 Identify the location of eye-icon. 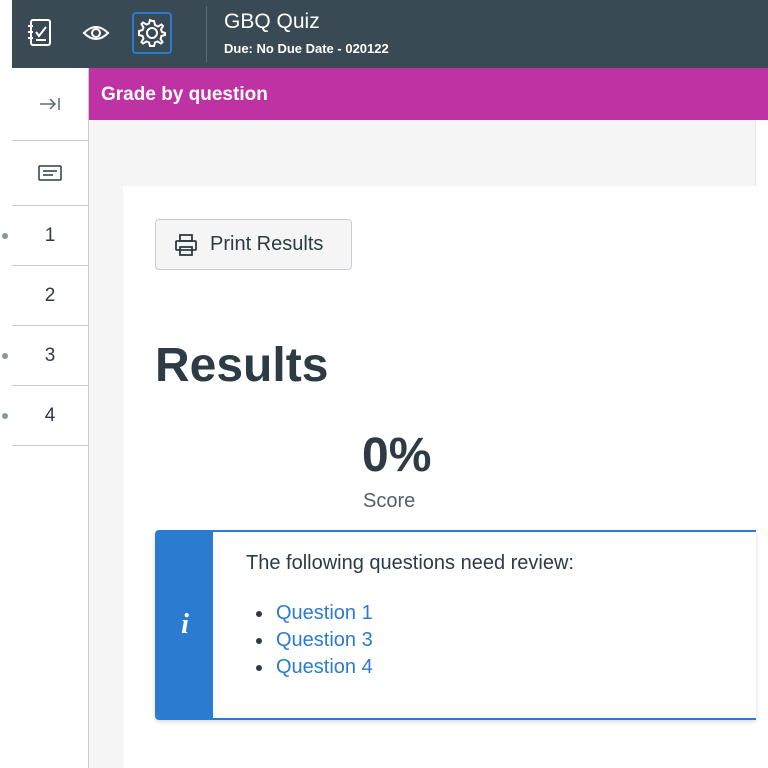
(96, 33).